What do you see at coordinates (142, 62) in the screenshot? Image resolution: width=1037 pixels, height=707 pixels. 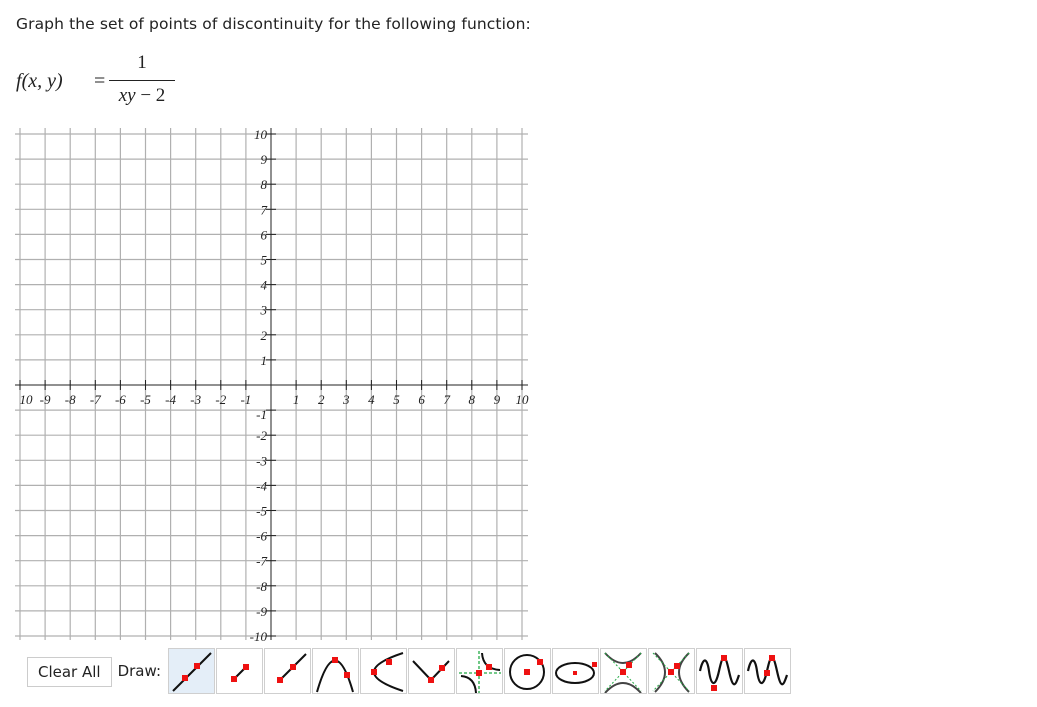 I see `formula-numerator: 1` at bounding box center [142, 62].